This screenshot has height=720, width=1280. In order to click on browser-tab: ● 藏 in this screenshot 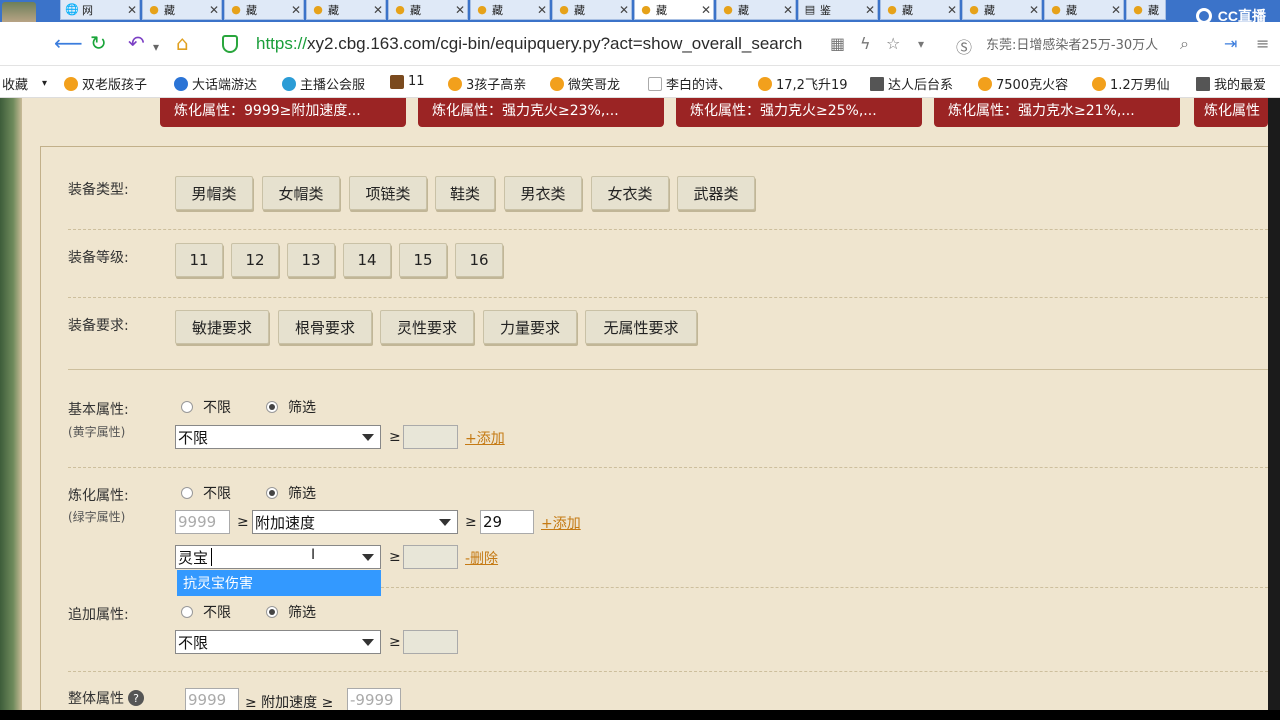, I will do `click(1146, 10)`.